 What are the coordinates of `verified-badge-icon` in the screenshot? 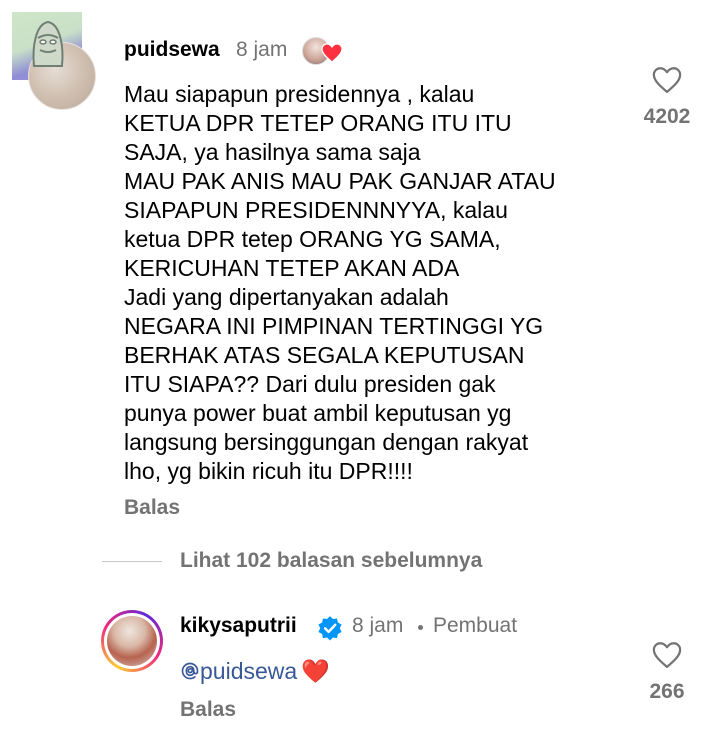 It's located at (330, 628).